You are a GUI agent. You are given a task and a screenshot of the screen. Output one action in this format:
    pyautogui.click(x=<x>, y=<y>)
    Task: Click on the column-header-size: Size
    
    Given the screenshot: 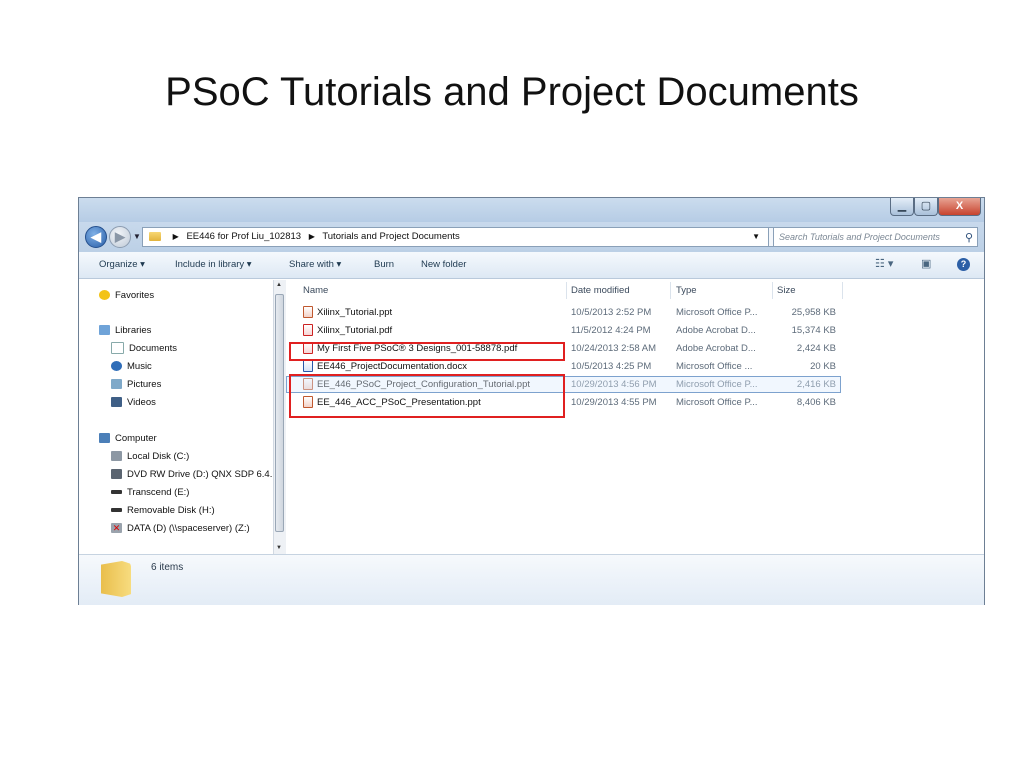 What is the action you would take?
    pyautogui.click(x=786, y=290)
    